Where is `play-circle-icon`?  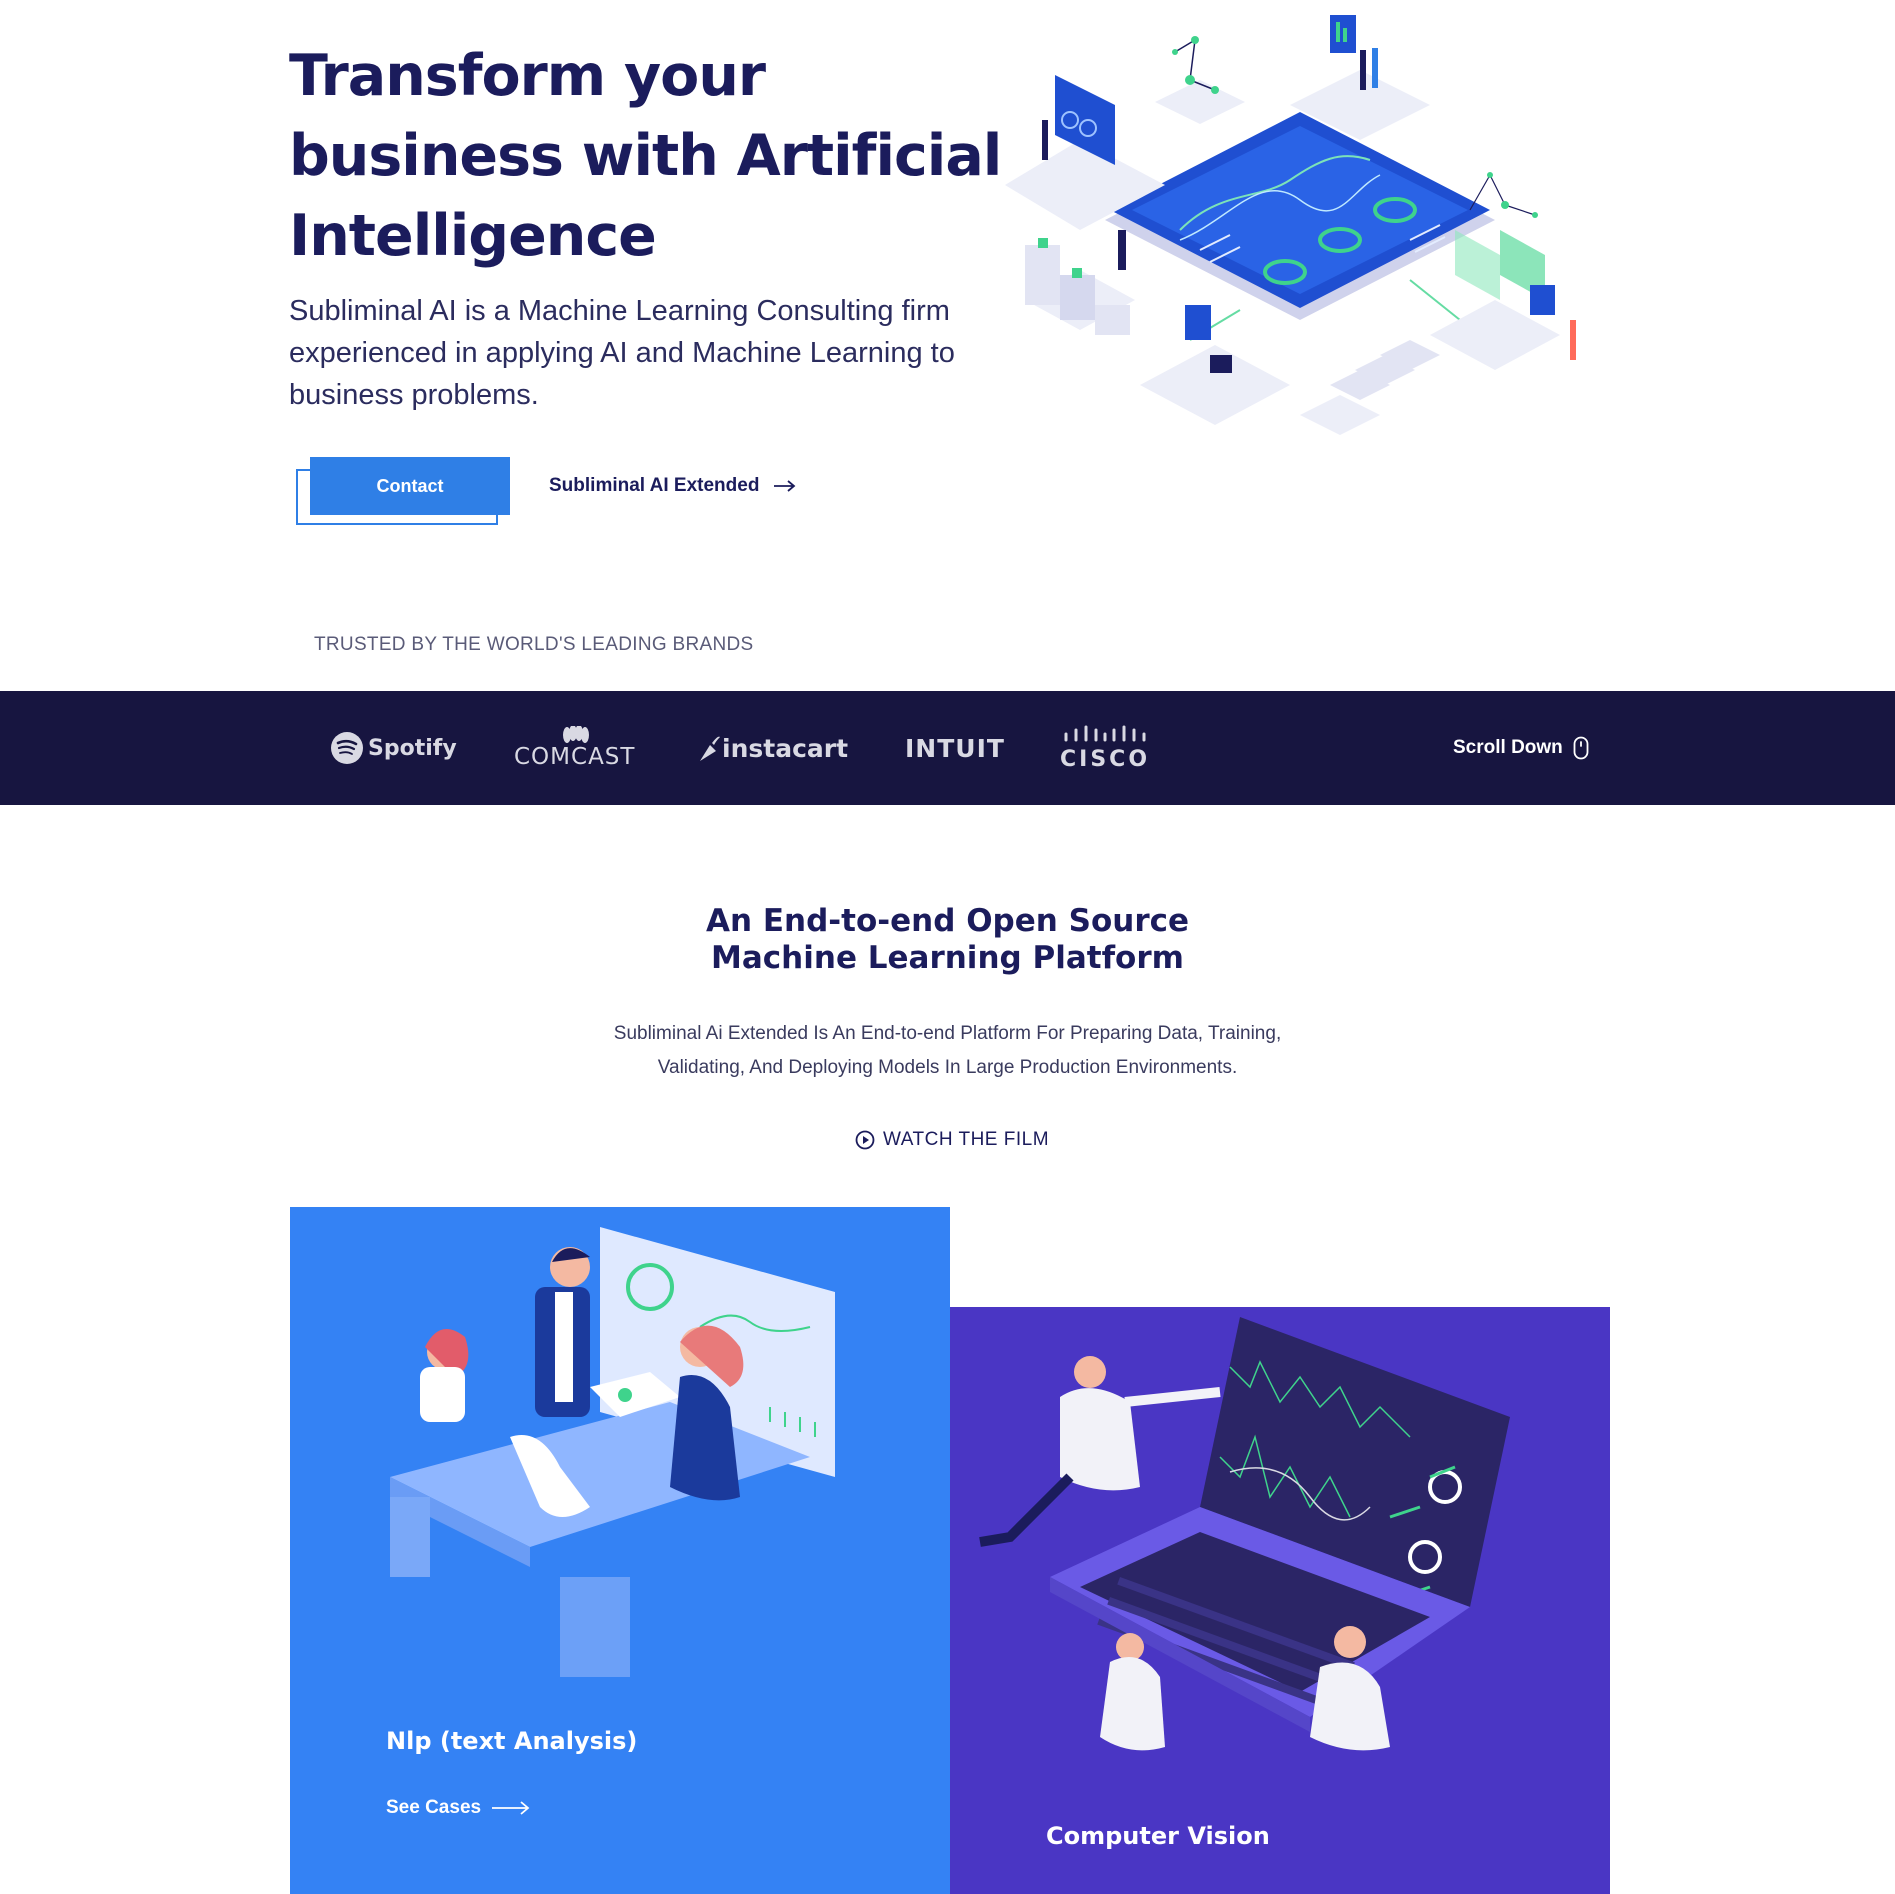 play-circle-icon is located at coordinates (865, 1140).